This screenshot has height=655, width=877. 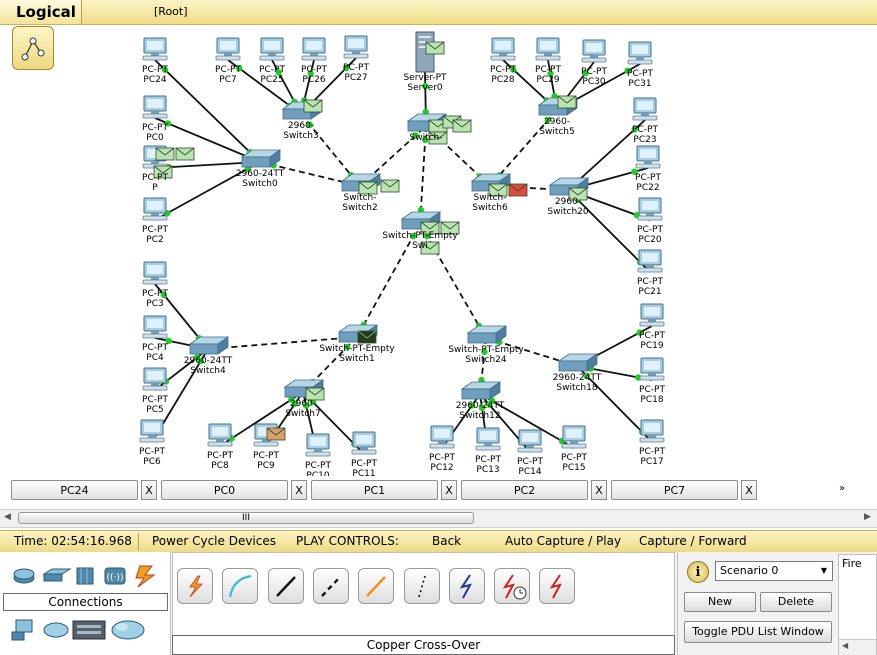 What do you see at coordinates (842, 488) in the screenshot?
I see `more-tabs-button: »` at bounding box center [842, 488].